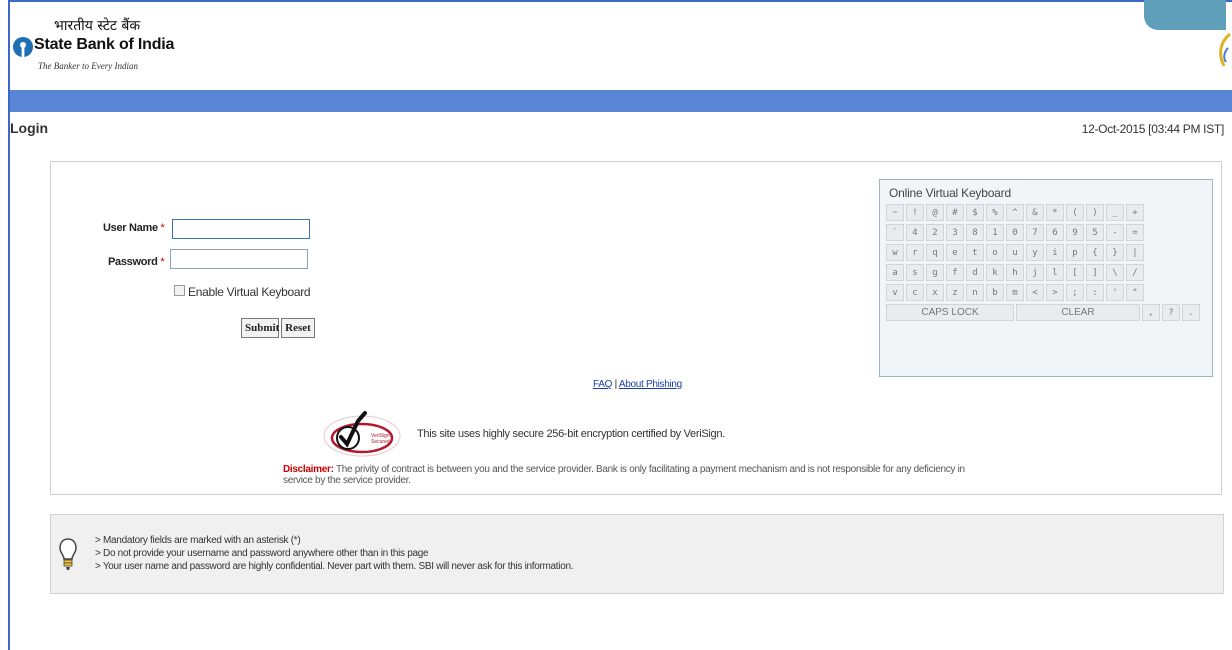  Describe the element at coordinates (935, 232) in the screenshot. I see `keyboard-key: 2` at that location.